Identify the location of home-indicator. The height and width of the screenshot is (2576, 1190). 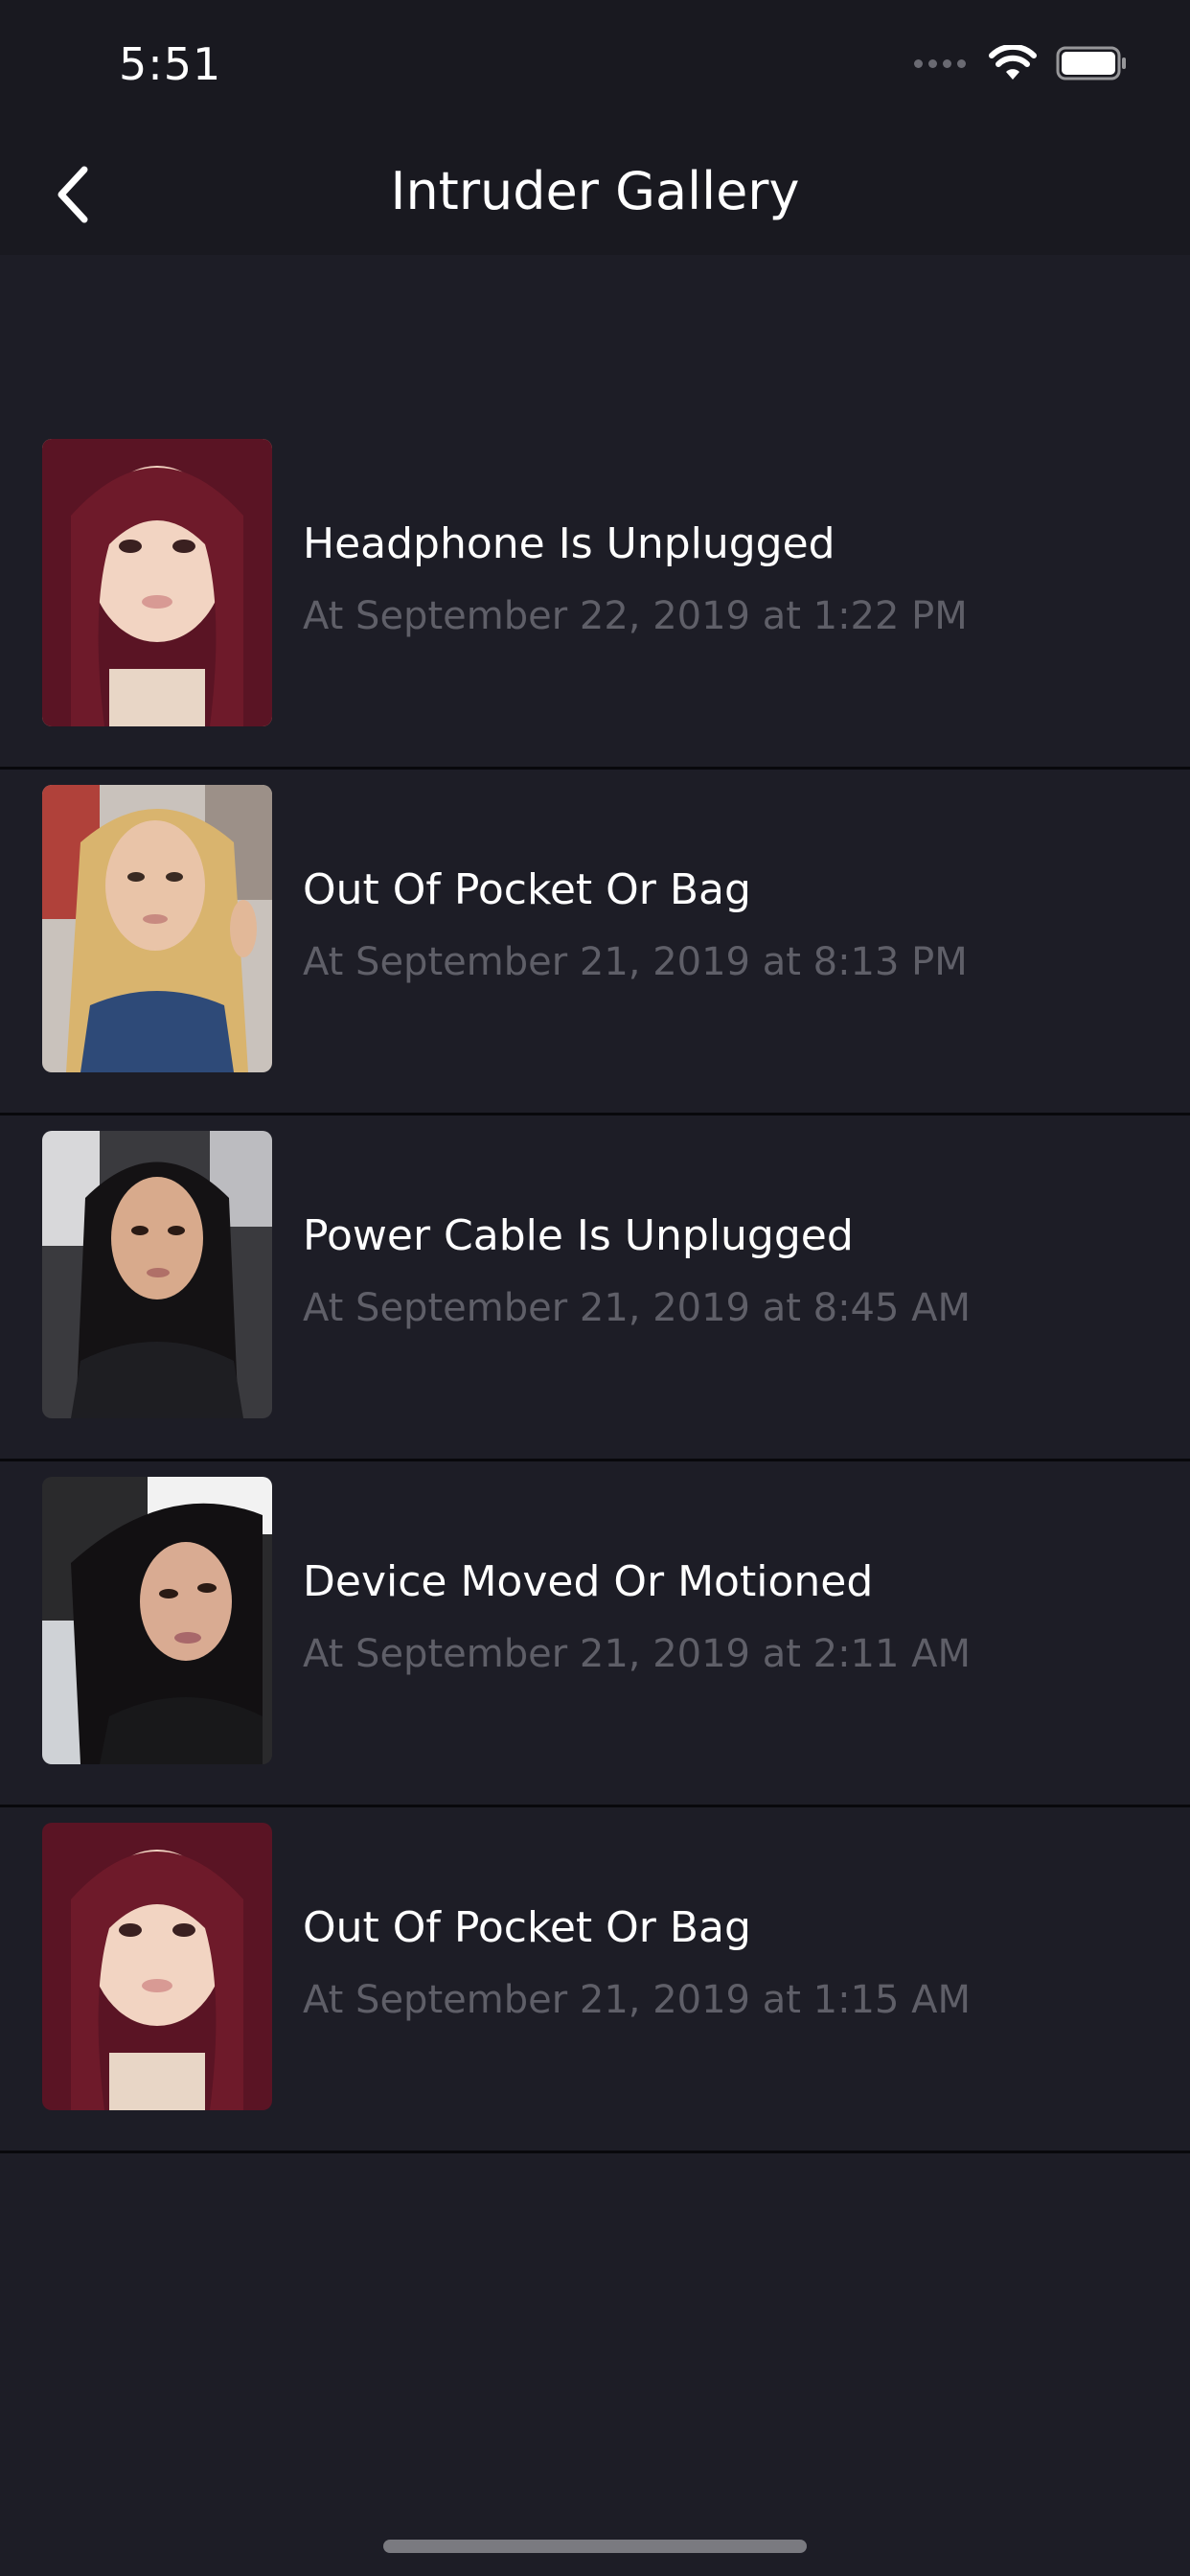
(595, 2546).